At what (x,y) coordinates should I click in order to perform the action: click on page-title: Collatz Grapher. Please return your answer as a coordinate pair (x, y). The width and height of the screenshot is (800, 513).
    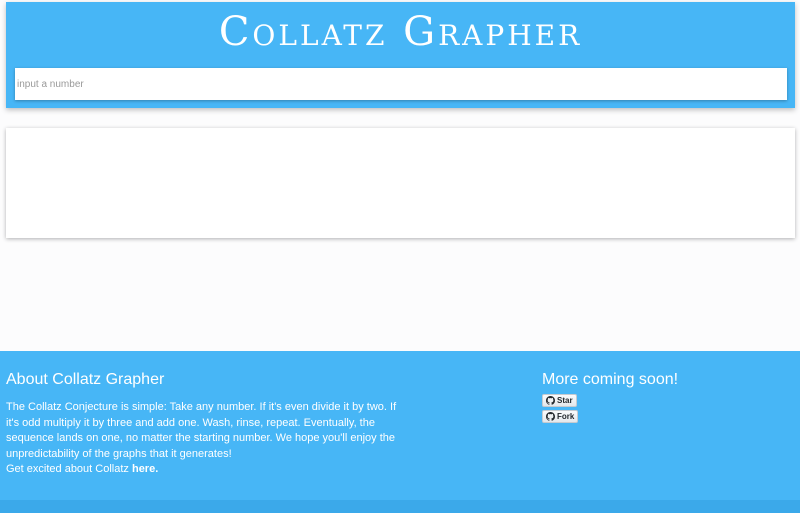
    Looking at the image, I should click on (400, 32).